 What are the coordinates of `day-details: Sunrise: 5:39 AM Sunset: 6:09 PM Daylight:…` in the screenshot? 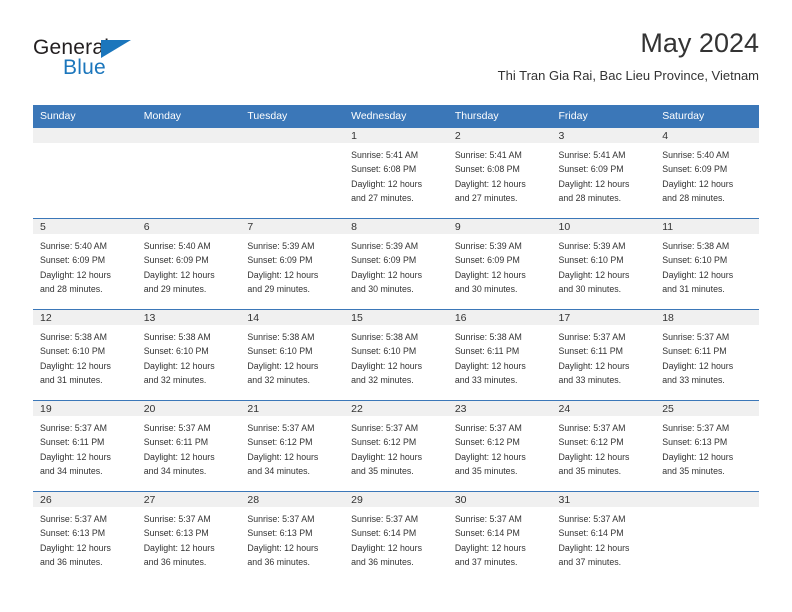 It's located at (292, 265).